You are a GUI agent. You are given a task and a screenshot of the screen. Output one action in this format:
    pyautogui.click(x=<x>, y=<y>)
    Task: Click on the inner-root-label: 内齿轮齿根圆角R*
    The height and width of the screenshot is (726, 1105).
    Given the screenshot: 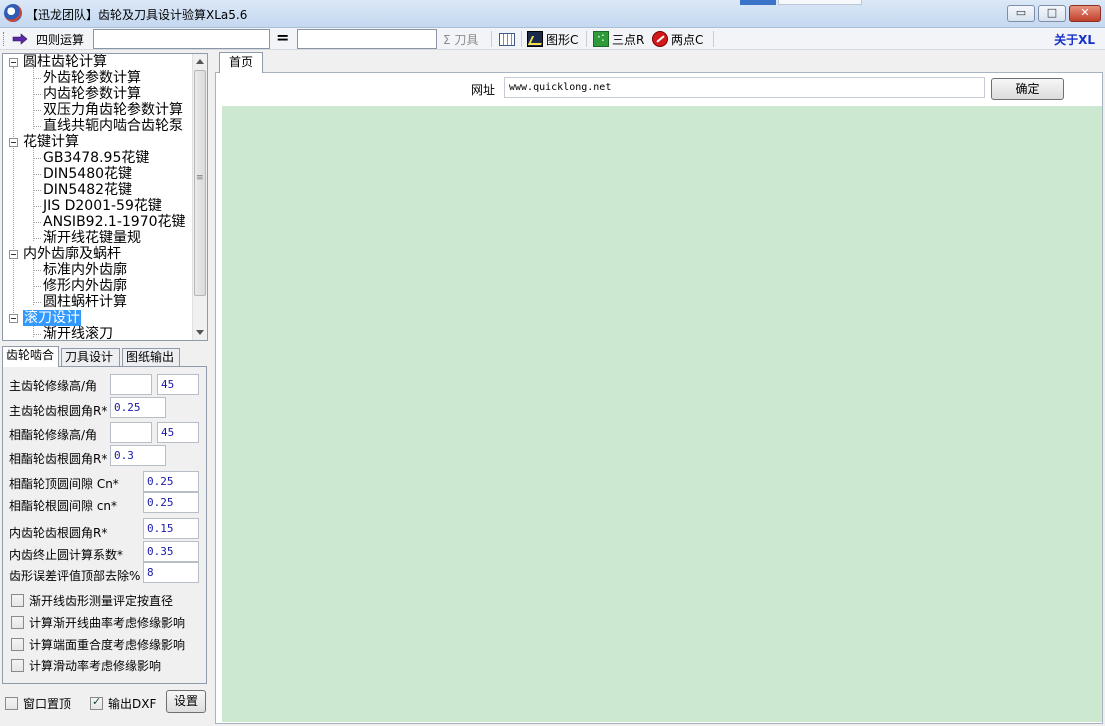 What is the action you would take?
    pyautogui.click(x=58, y=533)
    